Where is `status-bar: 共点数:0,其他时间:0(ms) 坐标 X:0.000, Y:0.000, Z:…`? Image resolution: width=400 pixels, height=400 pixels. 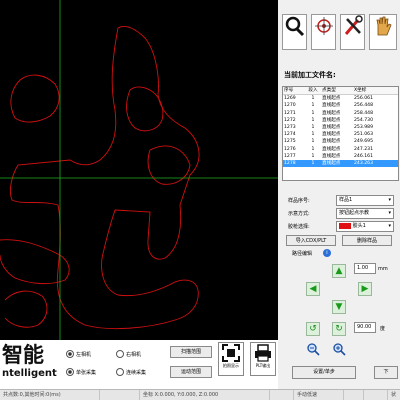 status-bar: 共点数:0,其他时间:0(ms) 坐标 X:0.000, Y:0.000, Z:… is located at coordinates (200, 394).